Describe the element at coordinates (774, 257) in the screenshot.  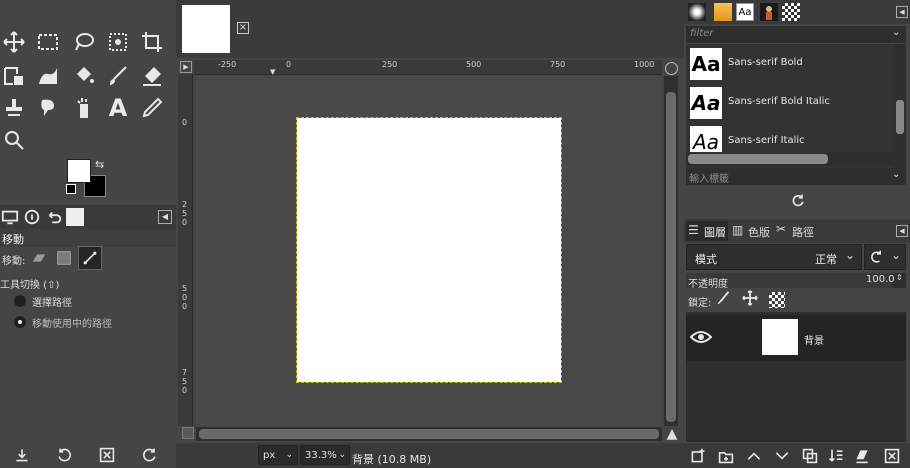
I see `layer-mode-dropdown: 模式 正常 ⌄` at that location.